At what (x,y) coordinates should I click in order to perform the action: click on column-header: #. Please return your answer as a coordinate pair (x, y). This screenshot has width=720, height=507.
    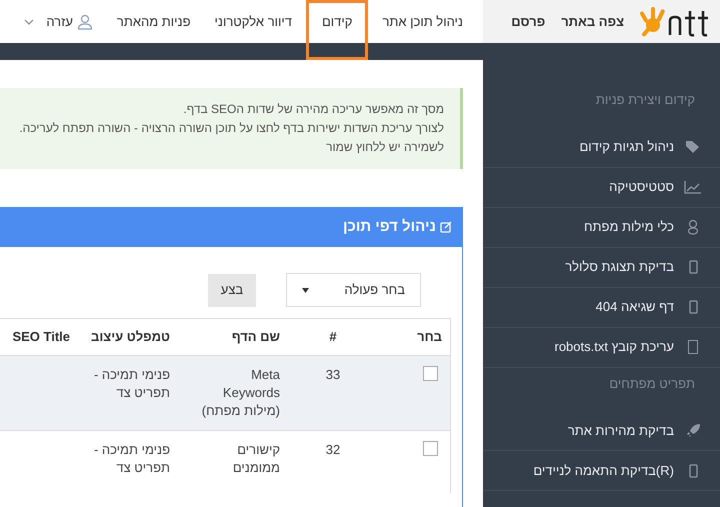
    Looking at the image, I should click on (333, 336).